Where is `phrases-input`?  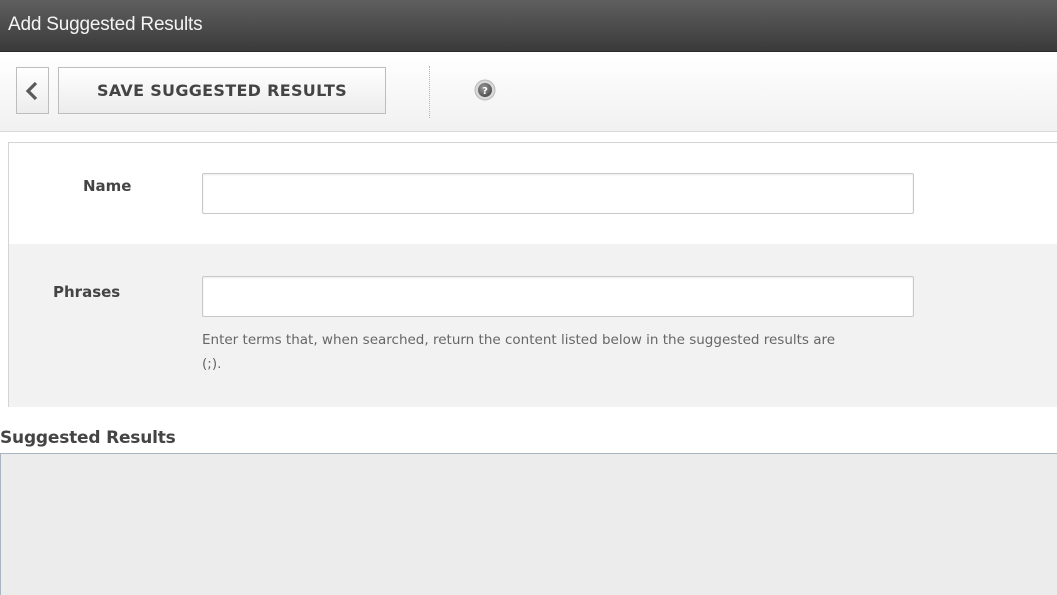 phrases-input is located at coordinates (558, 296).